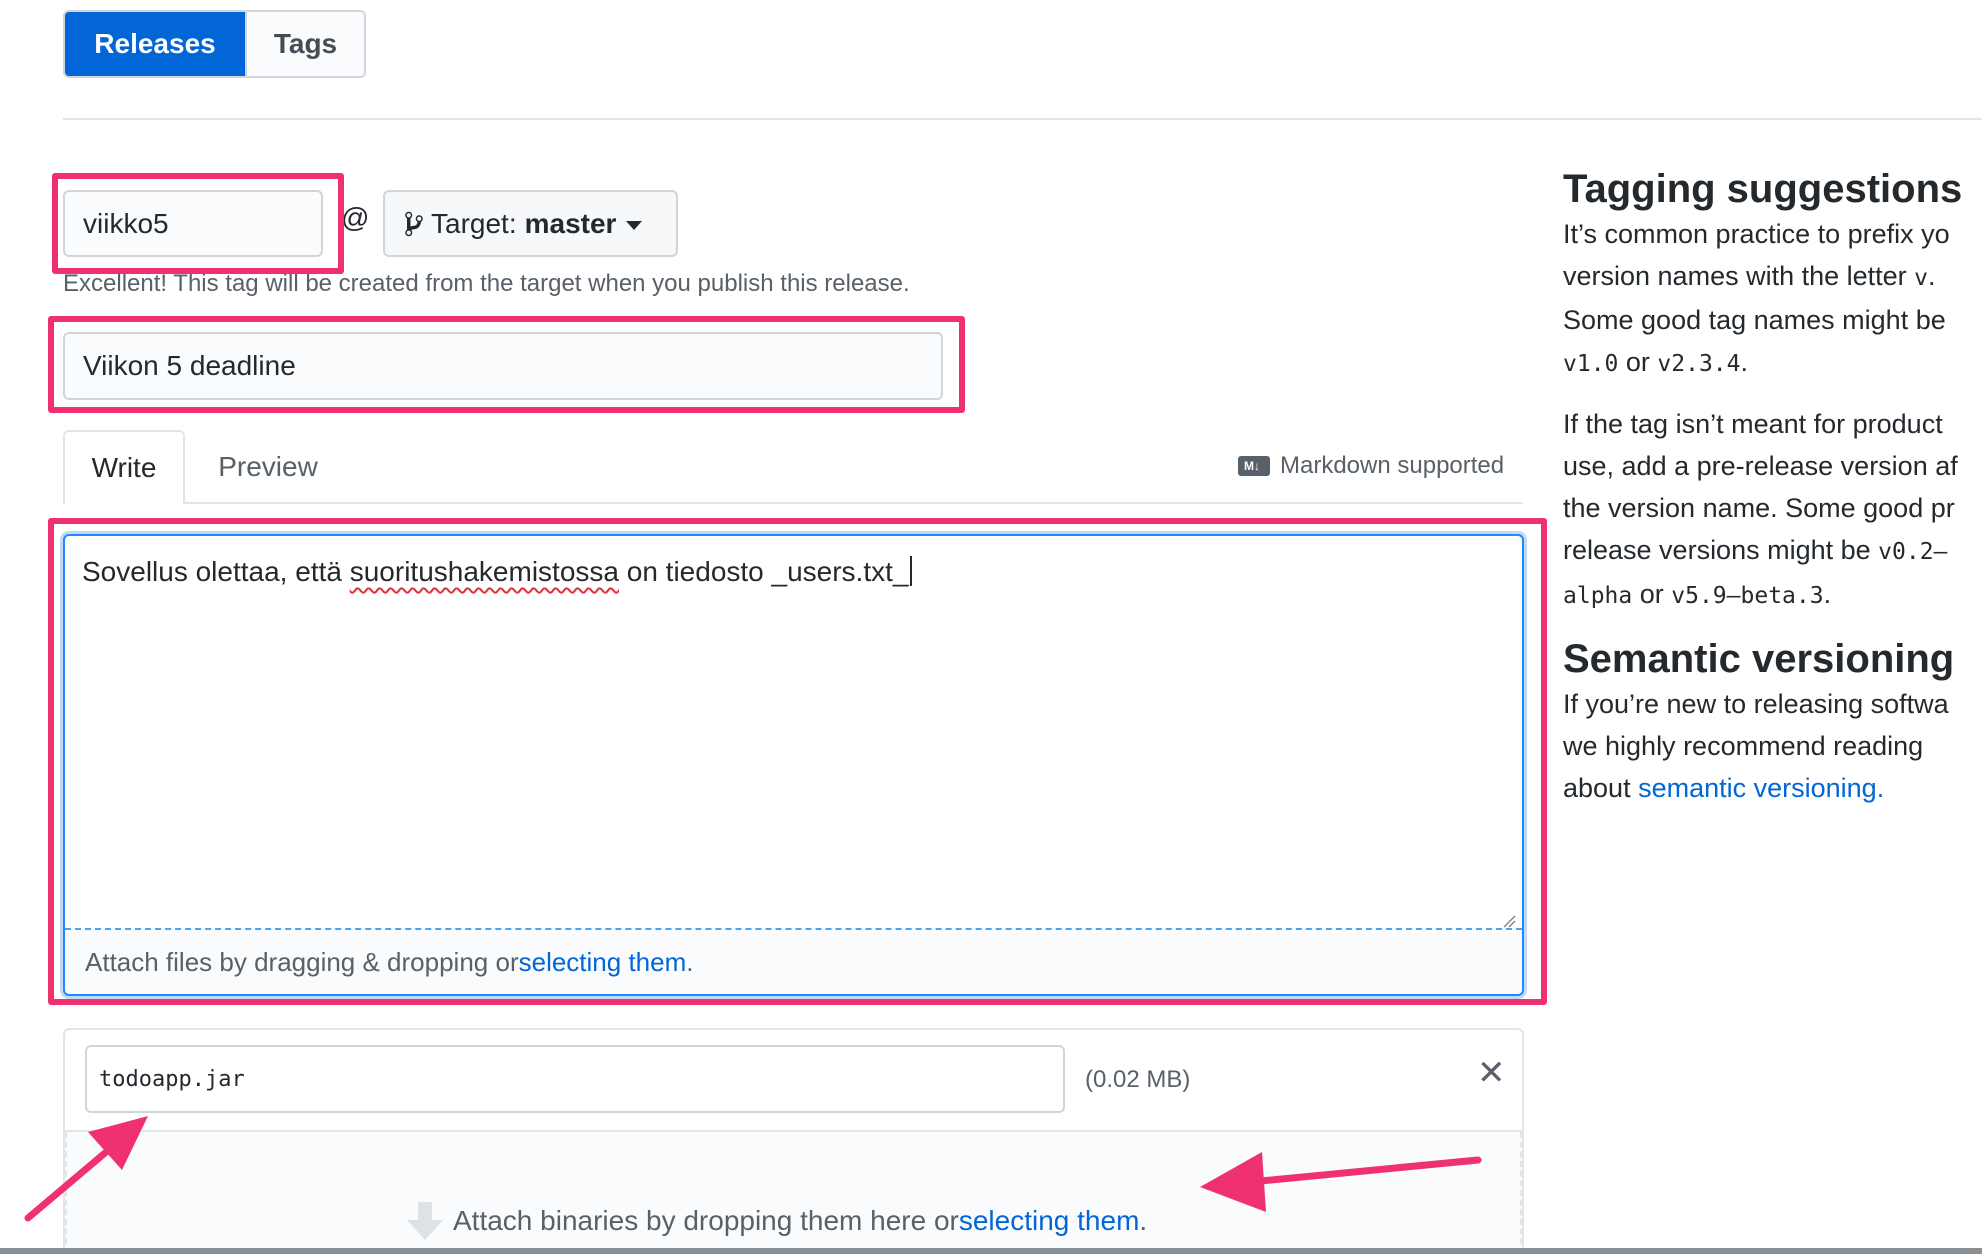 The width and height of the screenshot is (1982, 1254). I want to click on sidebar-text: about semantic versioning., so click(1772, 788).